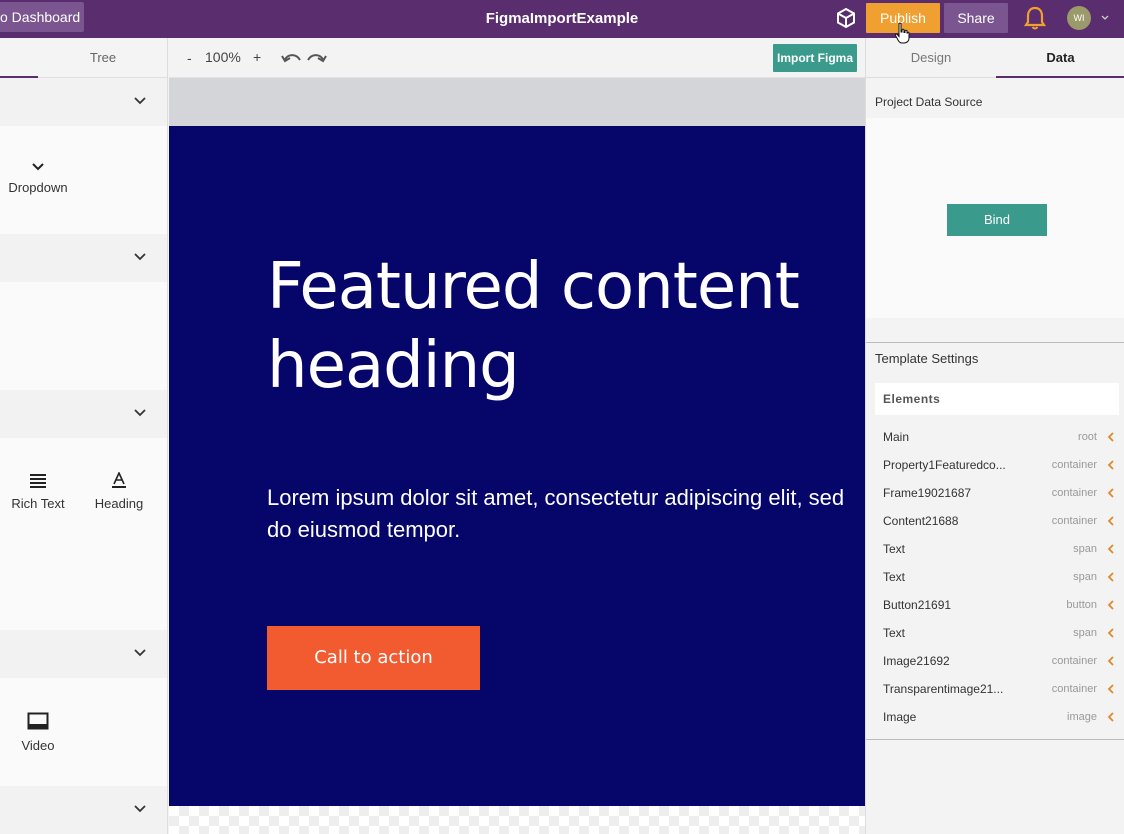  I want to click on heading-icon, so click(119, 480).